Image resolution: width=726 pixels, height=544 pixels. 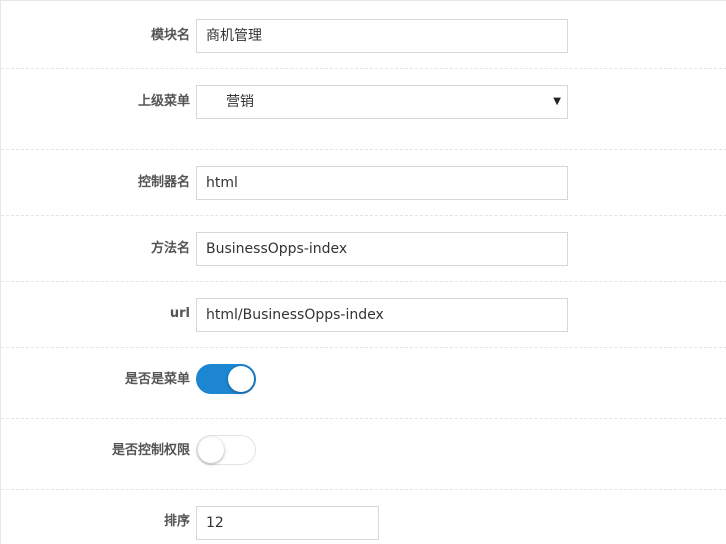 What do you see at coordinates (240, 102) in the screenshot?
I see `parent-menu-selected-value: 营销` at bounding box center [240, 102].